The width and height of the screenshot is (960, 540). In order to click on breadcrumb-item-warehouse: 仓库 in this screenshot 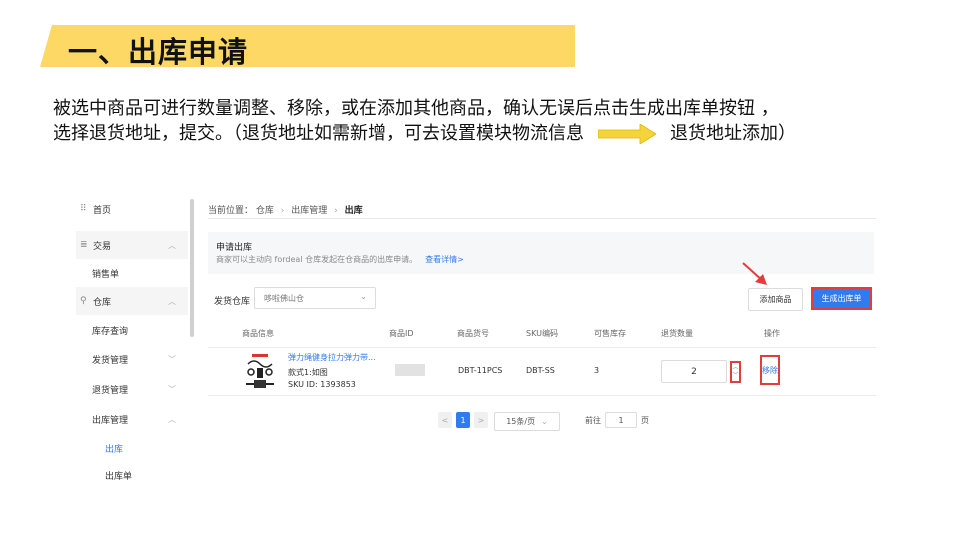, I will do `click(265, 211)`.